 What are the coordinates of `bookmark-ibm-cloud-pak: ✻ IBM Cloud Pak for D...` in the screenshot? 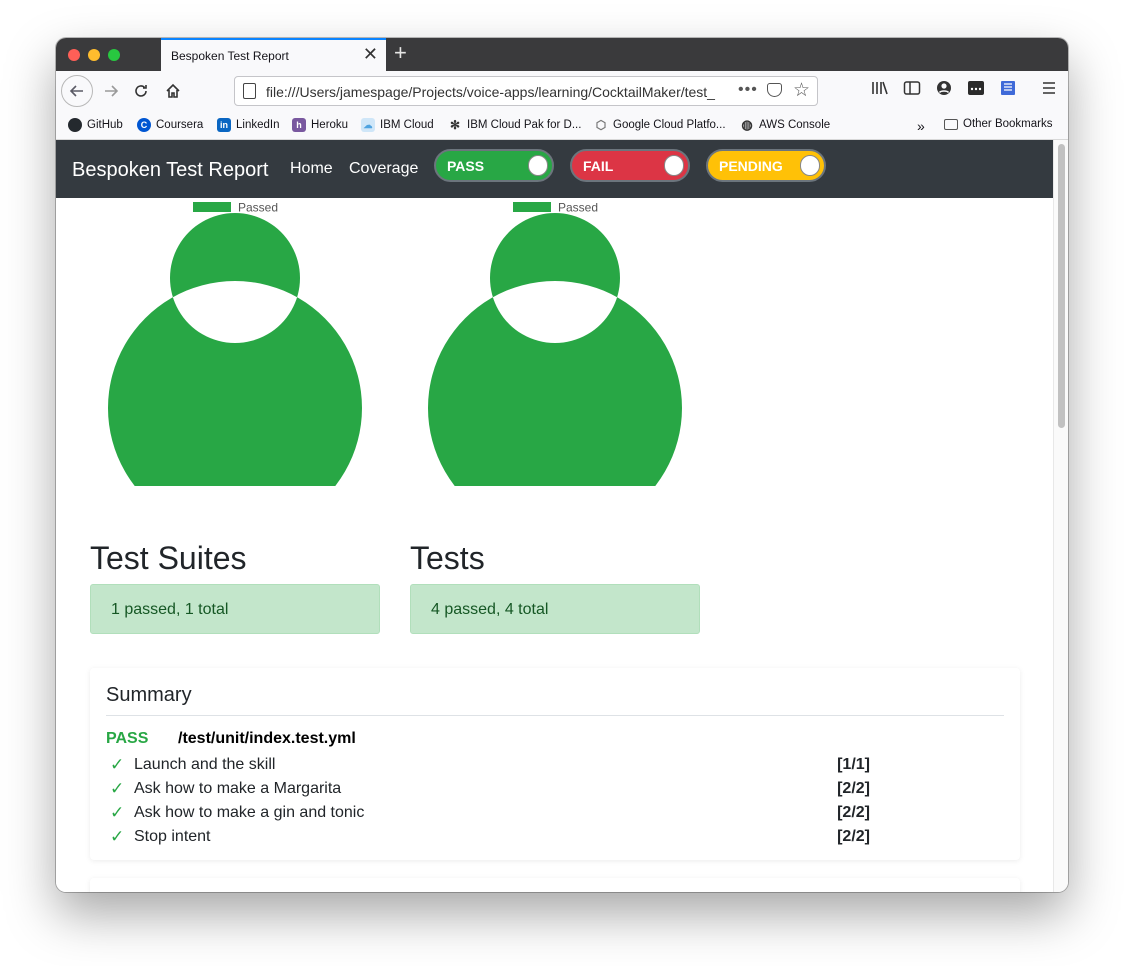 It's located at (514, 125).